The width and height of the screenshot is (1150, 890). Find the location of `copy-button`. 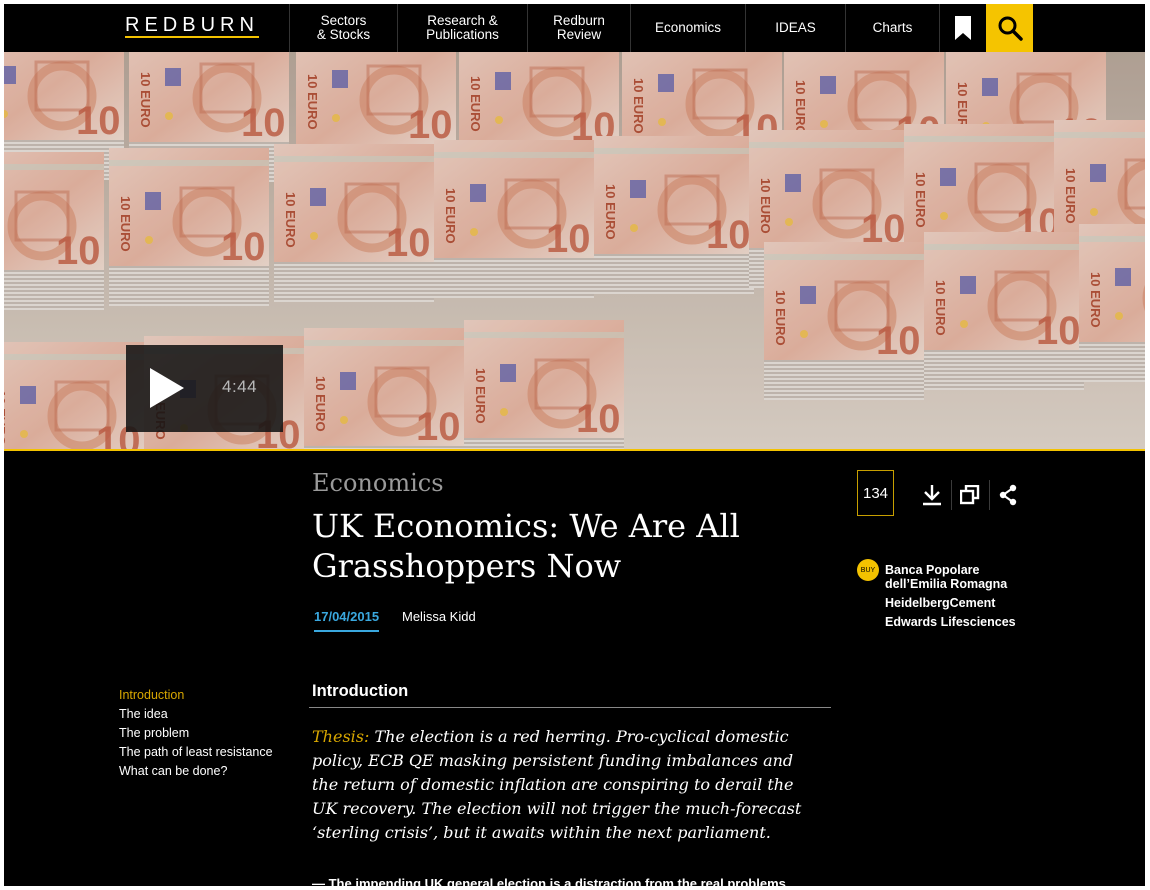

copy-button is located at coordinates (970, 495).